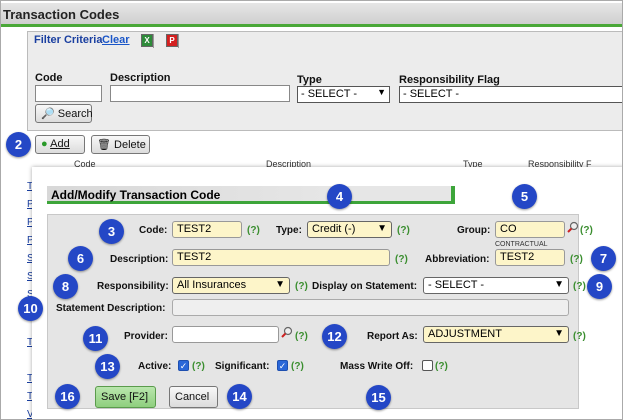  What do you see at coordinates (282, 365) in the screenshot?
I see `significant-checkbox: ✓` at bounding box center [282, 365].